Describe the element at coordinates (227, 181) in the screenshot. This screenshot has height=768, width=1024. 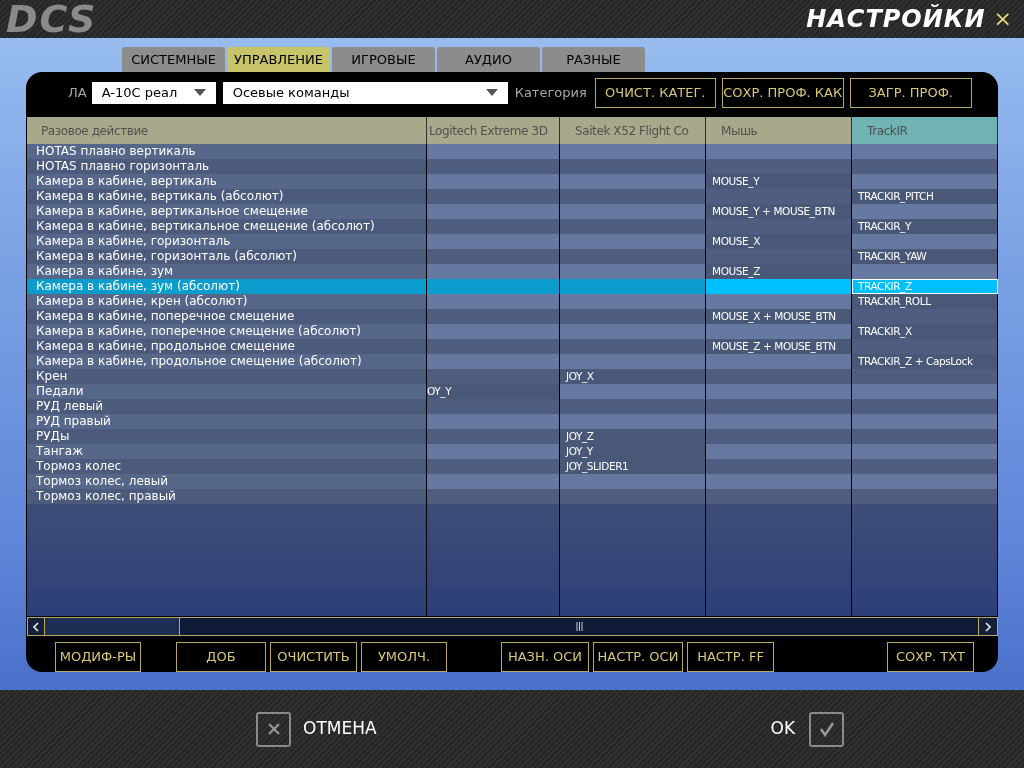
I see `action-cell: Камера в кабине, вертикаль` at that location.